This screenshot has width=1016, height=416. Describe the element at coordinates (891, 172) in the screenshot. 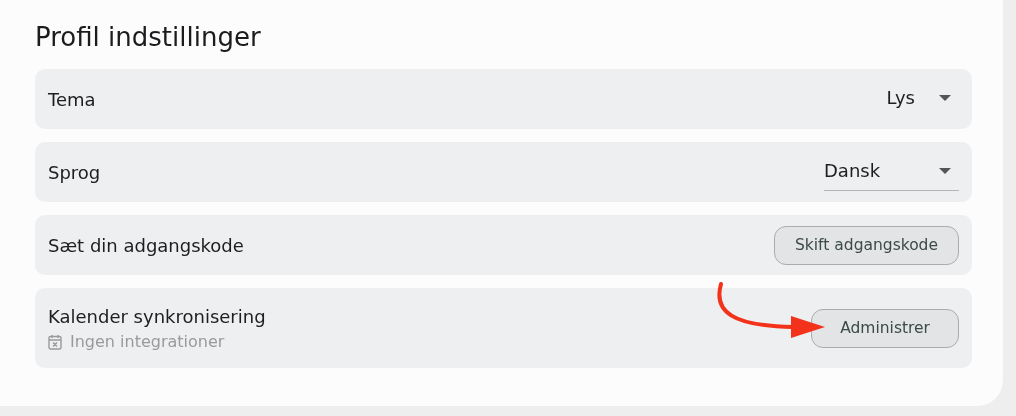

I see `dropdown: Dansk` at that location.